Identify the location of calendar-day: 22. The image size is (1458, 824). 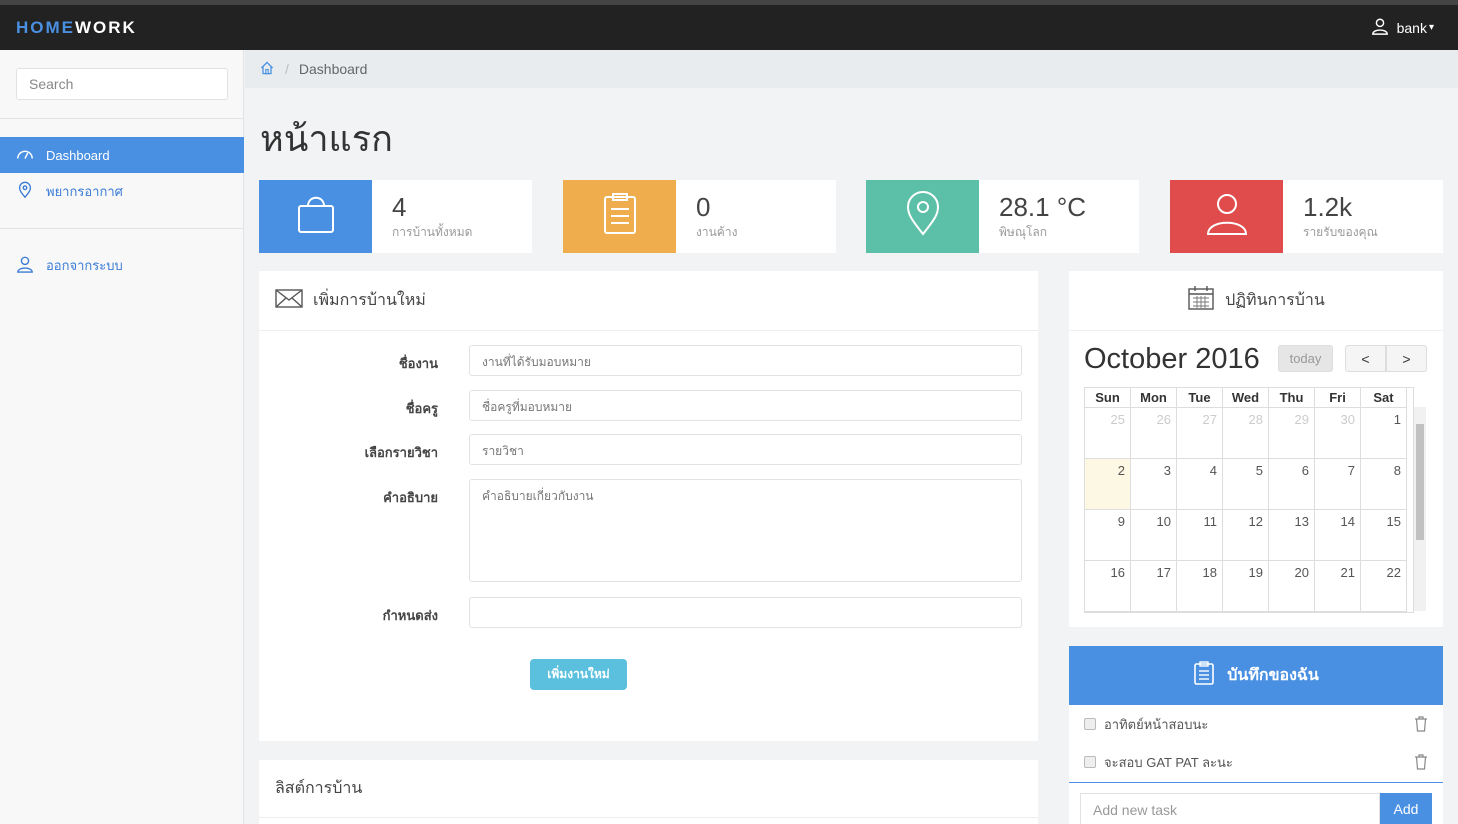
(1384, 586).